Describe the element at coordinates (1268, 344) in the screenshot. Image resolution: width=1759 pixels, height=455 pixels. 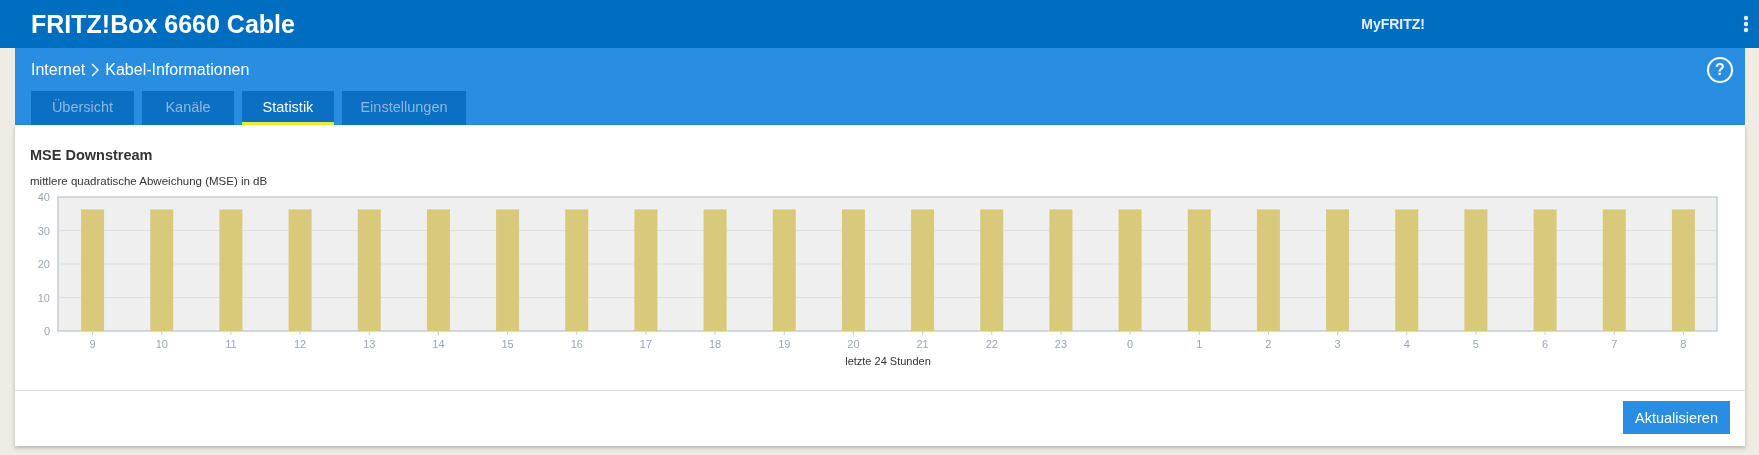
I see `x-tick-label: 2` at that location.